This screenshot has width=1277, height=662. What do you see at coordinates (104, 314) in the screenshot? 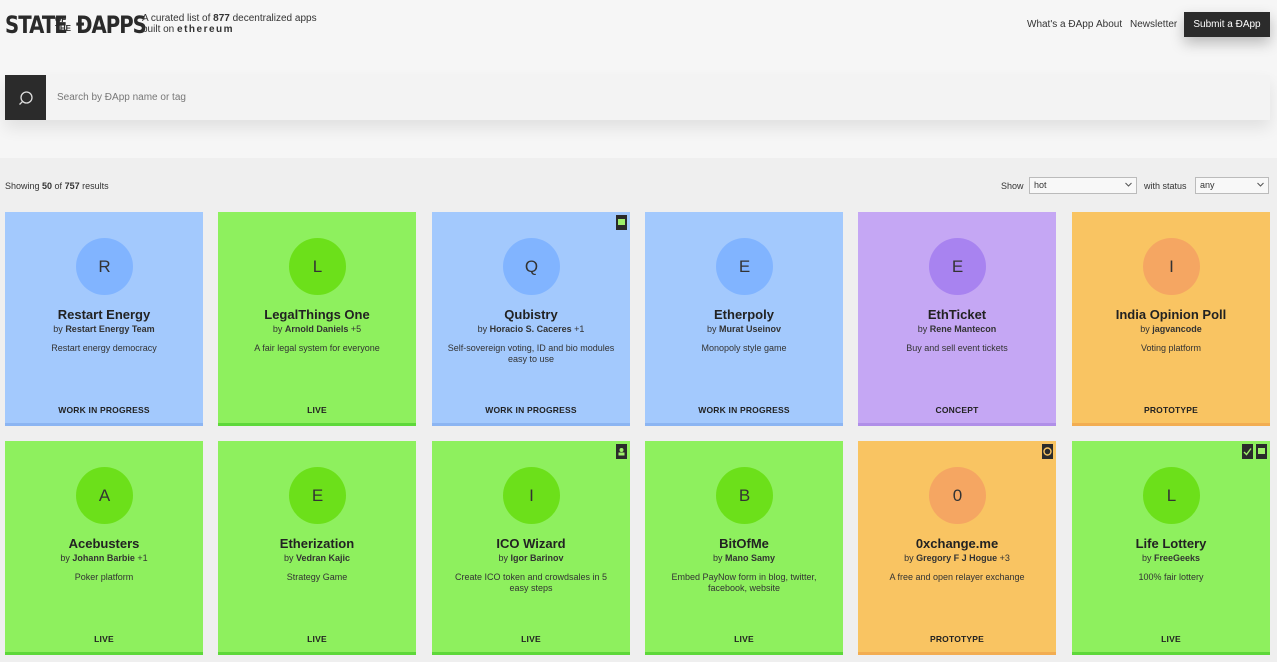
I see `card-title: Restart Energy` at bounding box center [104, 314].